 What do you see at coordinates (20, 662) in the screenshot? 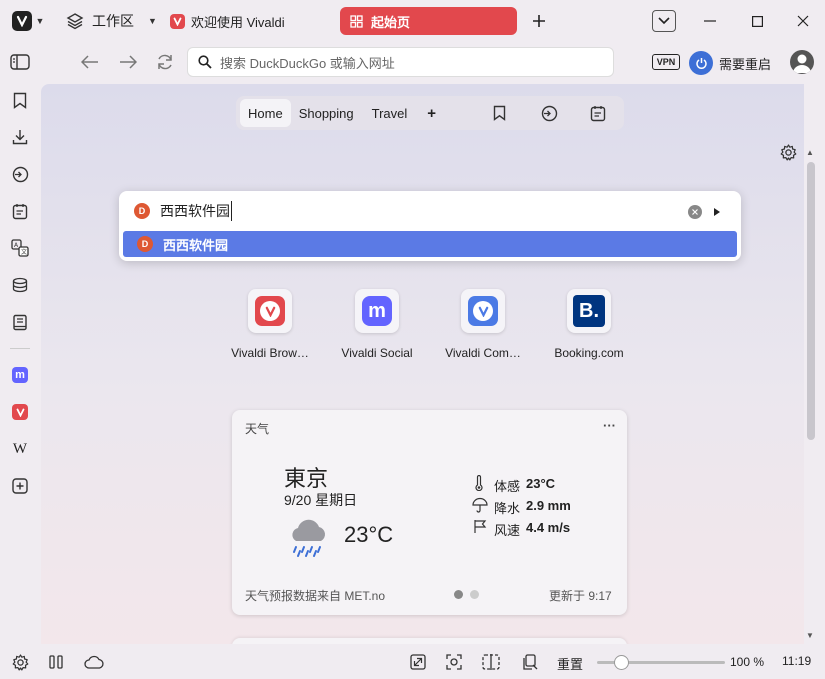
I see `settings-button` at bounding box center [20, 662].